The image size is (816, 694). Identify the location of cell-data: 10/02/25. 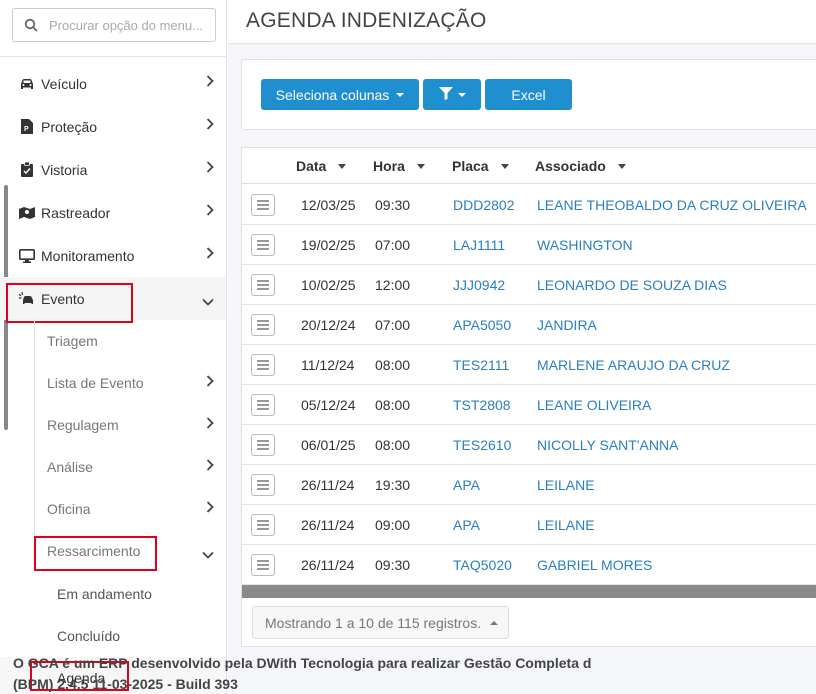
(328, 285).